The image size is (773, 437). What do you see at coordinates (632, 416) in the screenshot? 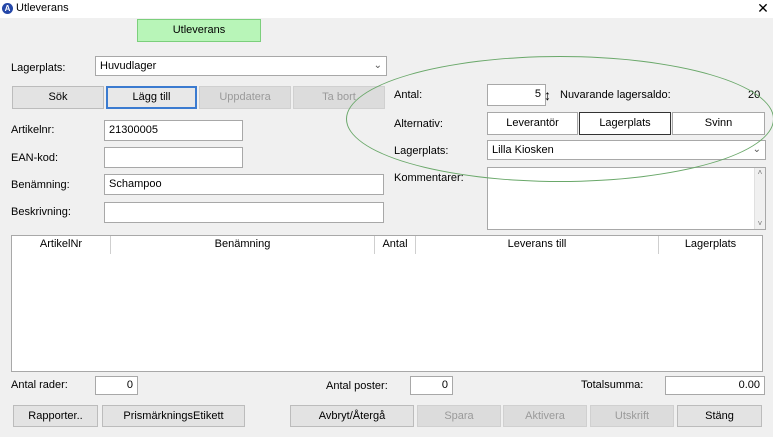
I see `utskrift-button: Utskrift` at bounding box center [632, 416].